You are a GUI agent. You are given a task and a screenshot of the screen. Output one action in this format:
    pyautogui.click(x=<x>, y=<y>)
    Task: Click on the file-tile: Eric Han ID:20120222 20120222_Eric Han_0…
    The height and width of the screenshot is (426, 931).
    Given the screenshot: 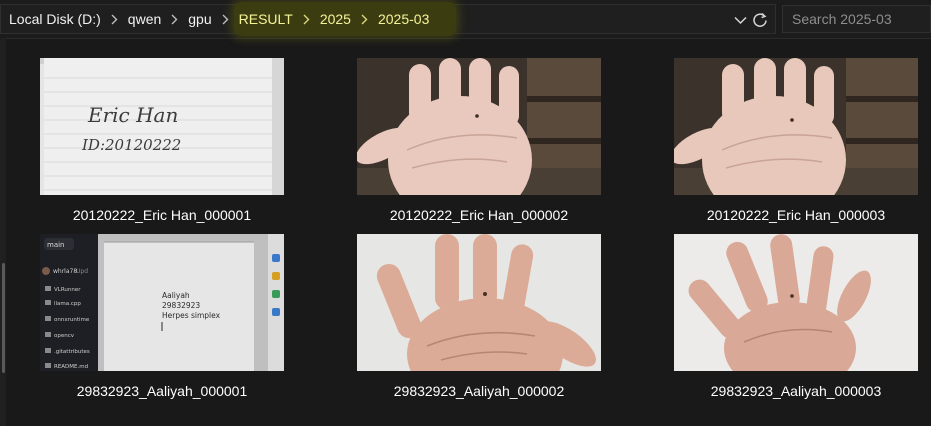 What is the action you would take?
    pyautogui.click(x=162, y=140)
    